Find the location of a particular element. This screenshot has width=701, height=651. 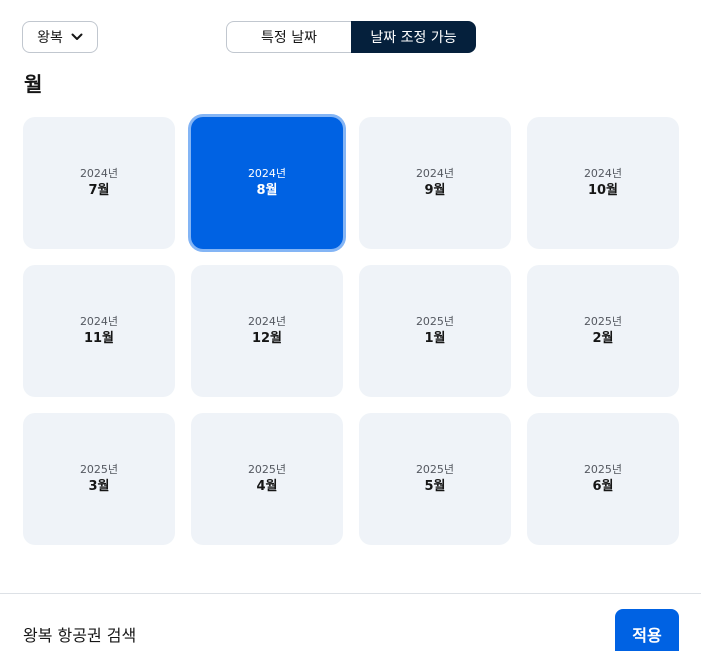

trip-type-dropdown: 왕복 is located at coordinates (60, 37).